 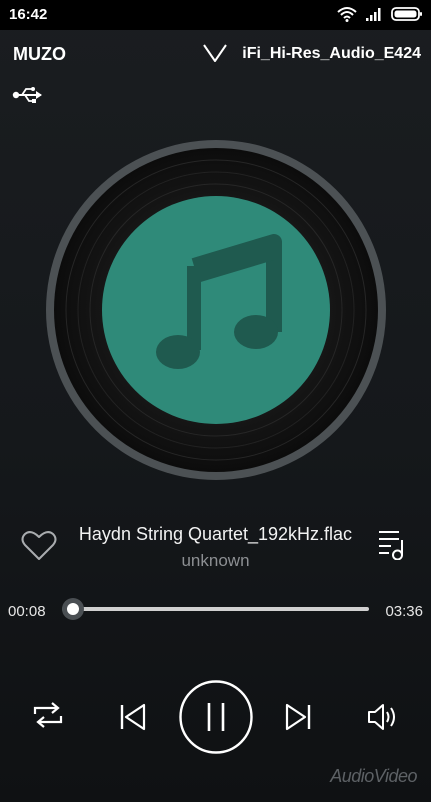 I want to click on wifi-icon, so click(x=347, y=14).